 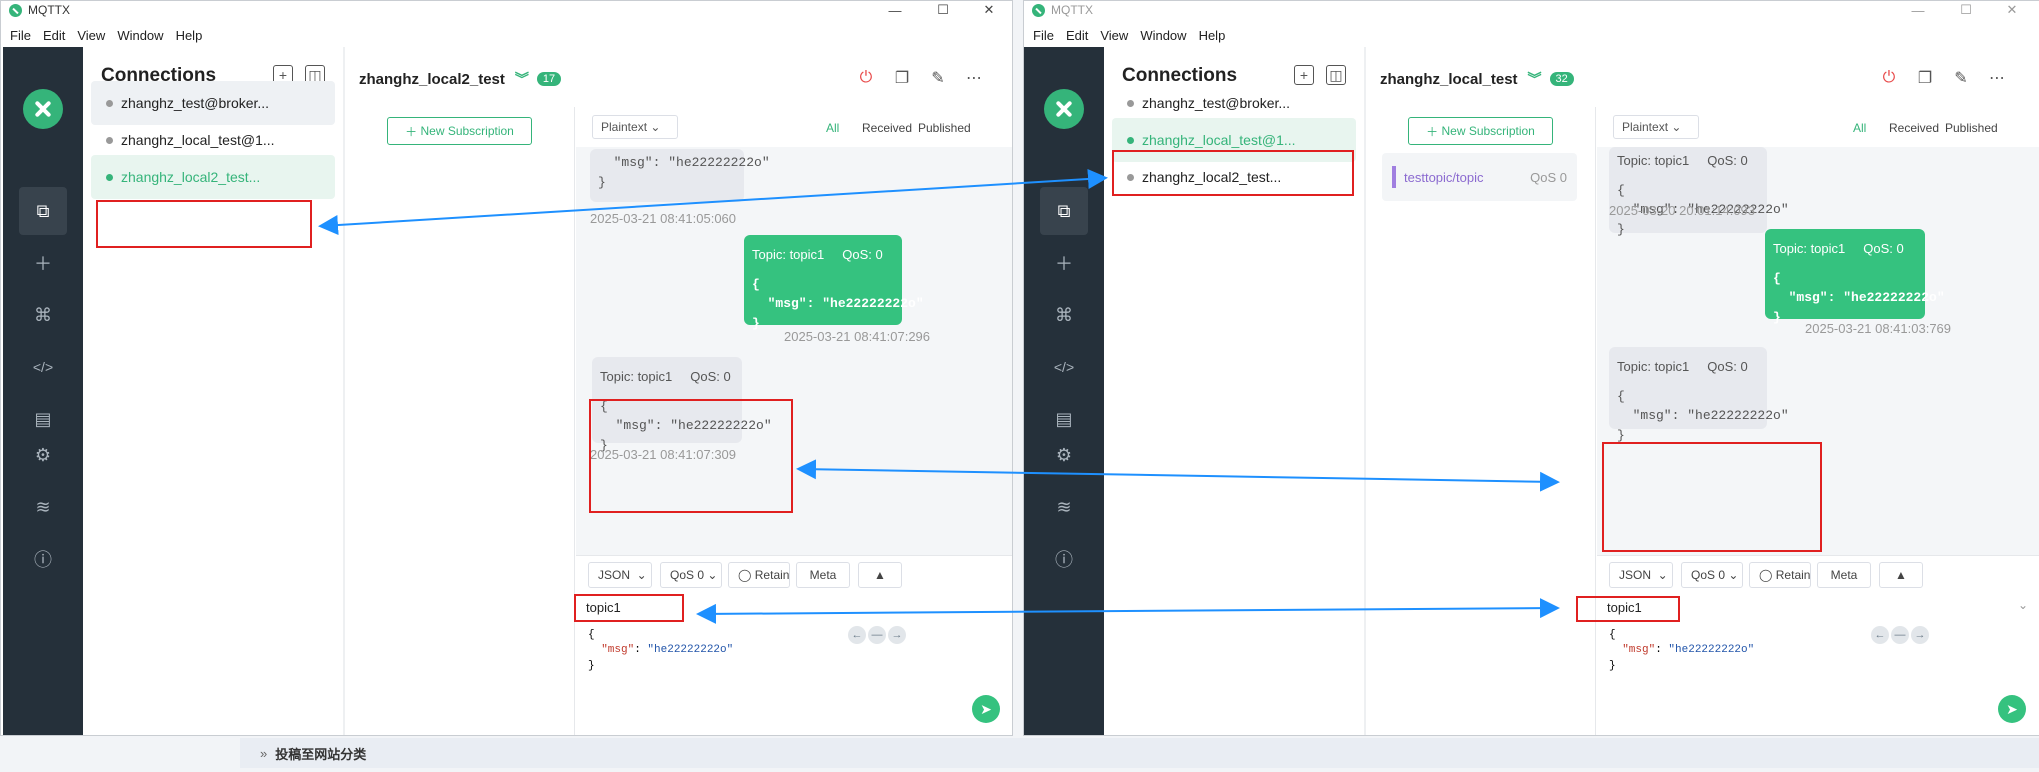 I want to click on subscription-item: testtopic/topic QoS 0, so click(x=1479, y=177).